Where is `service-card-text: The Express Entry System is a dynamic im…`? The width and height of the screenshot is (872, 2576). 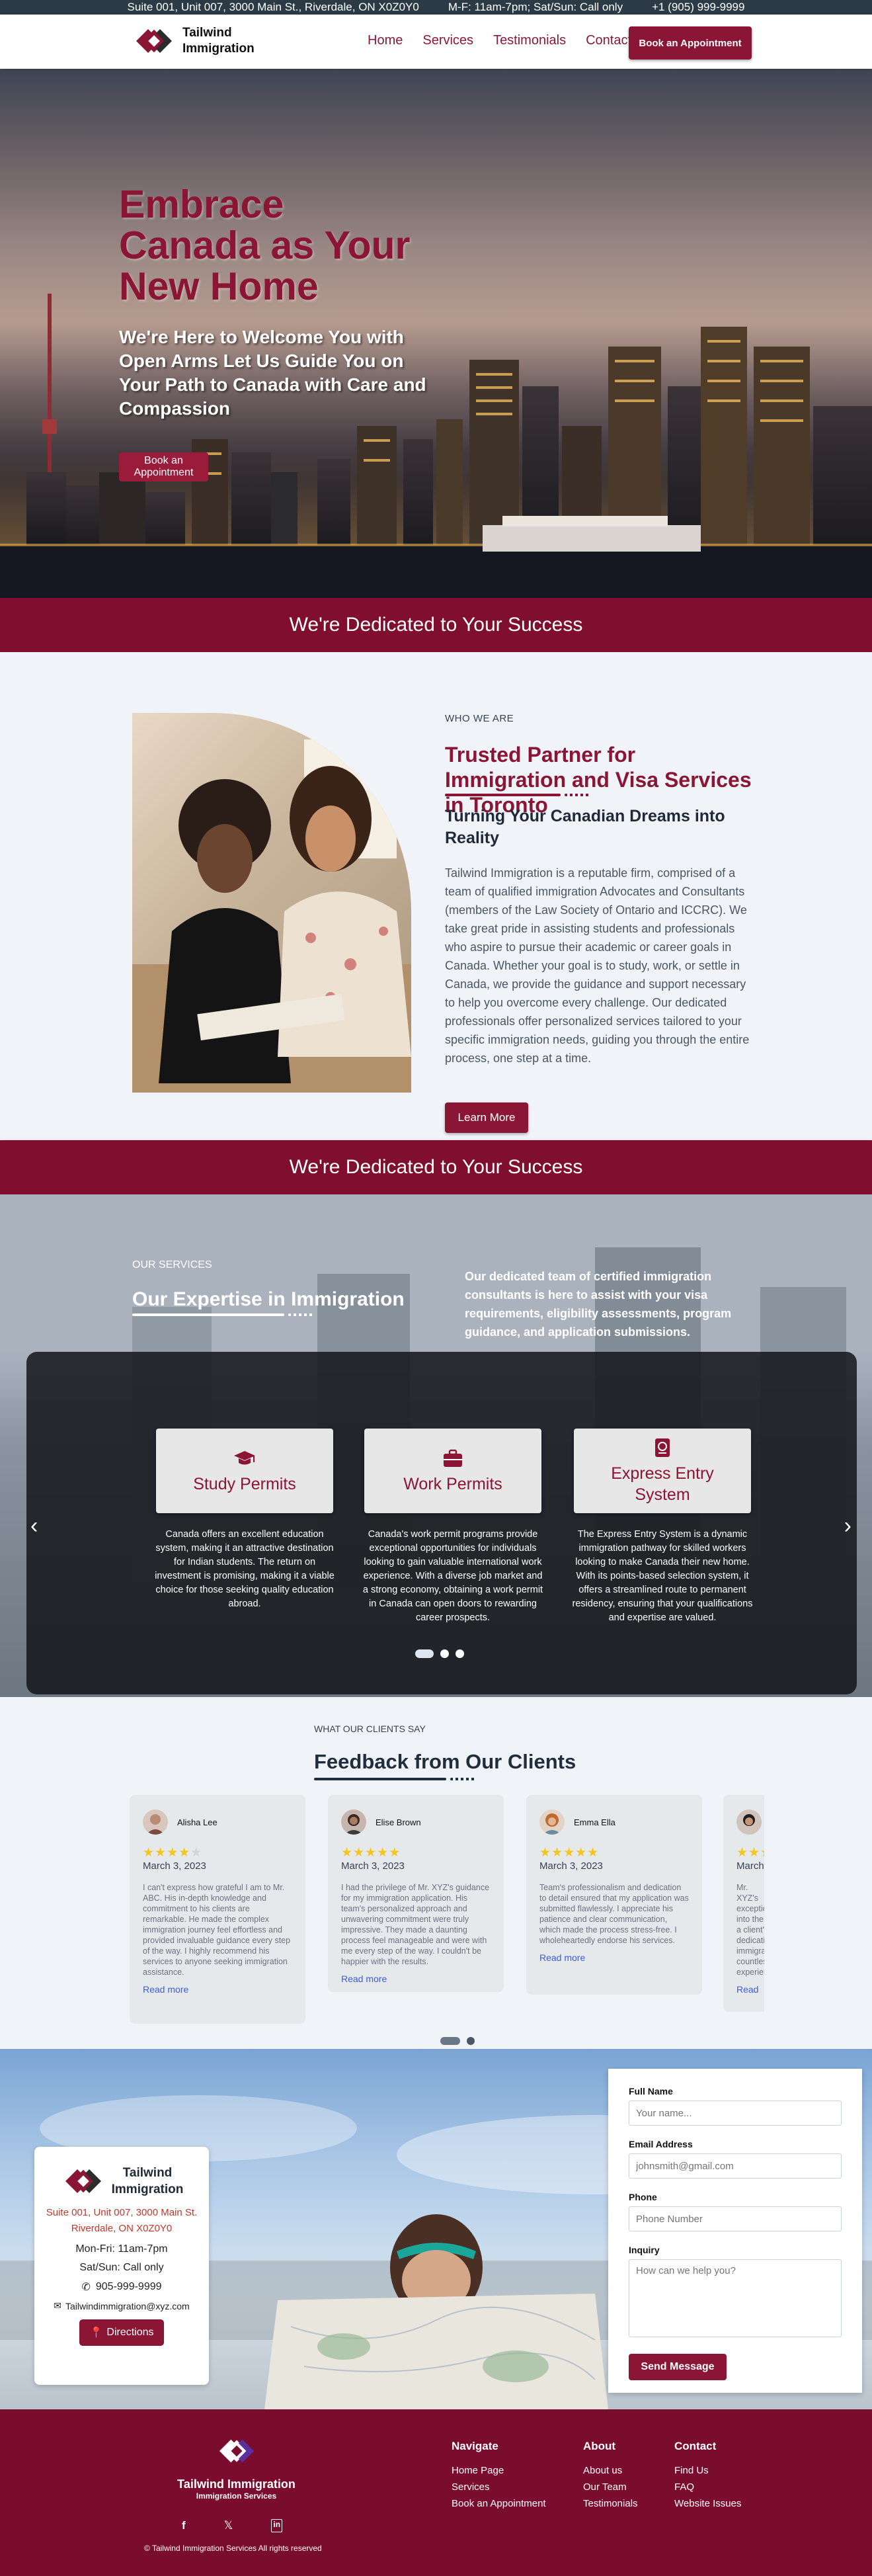
service-card-text: The Express Entry System is a dynamic im… is located at coordinates (662, 1576).